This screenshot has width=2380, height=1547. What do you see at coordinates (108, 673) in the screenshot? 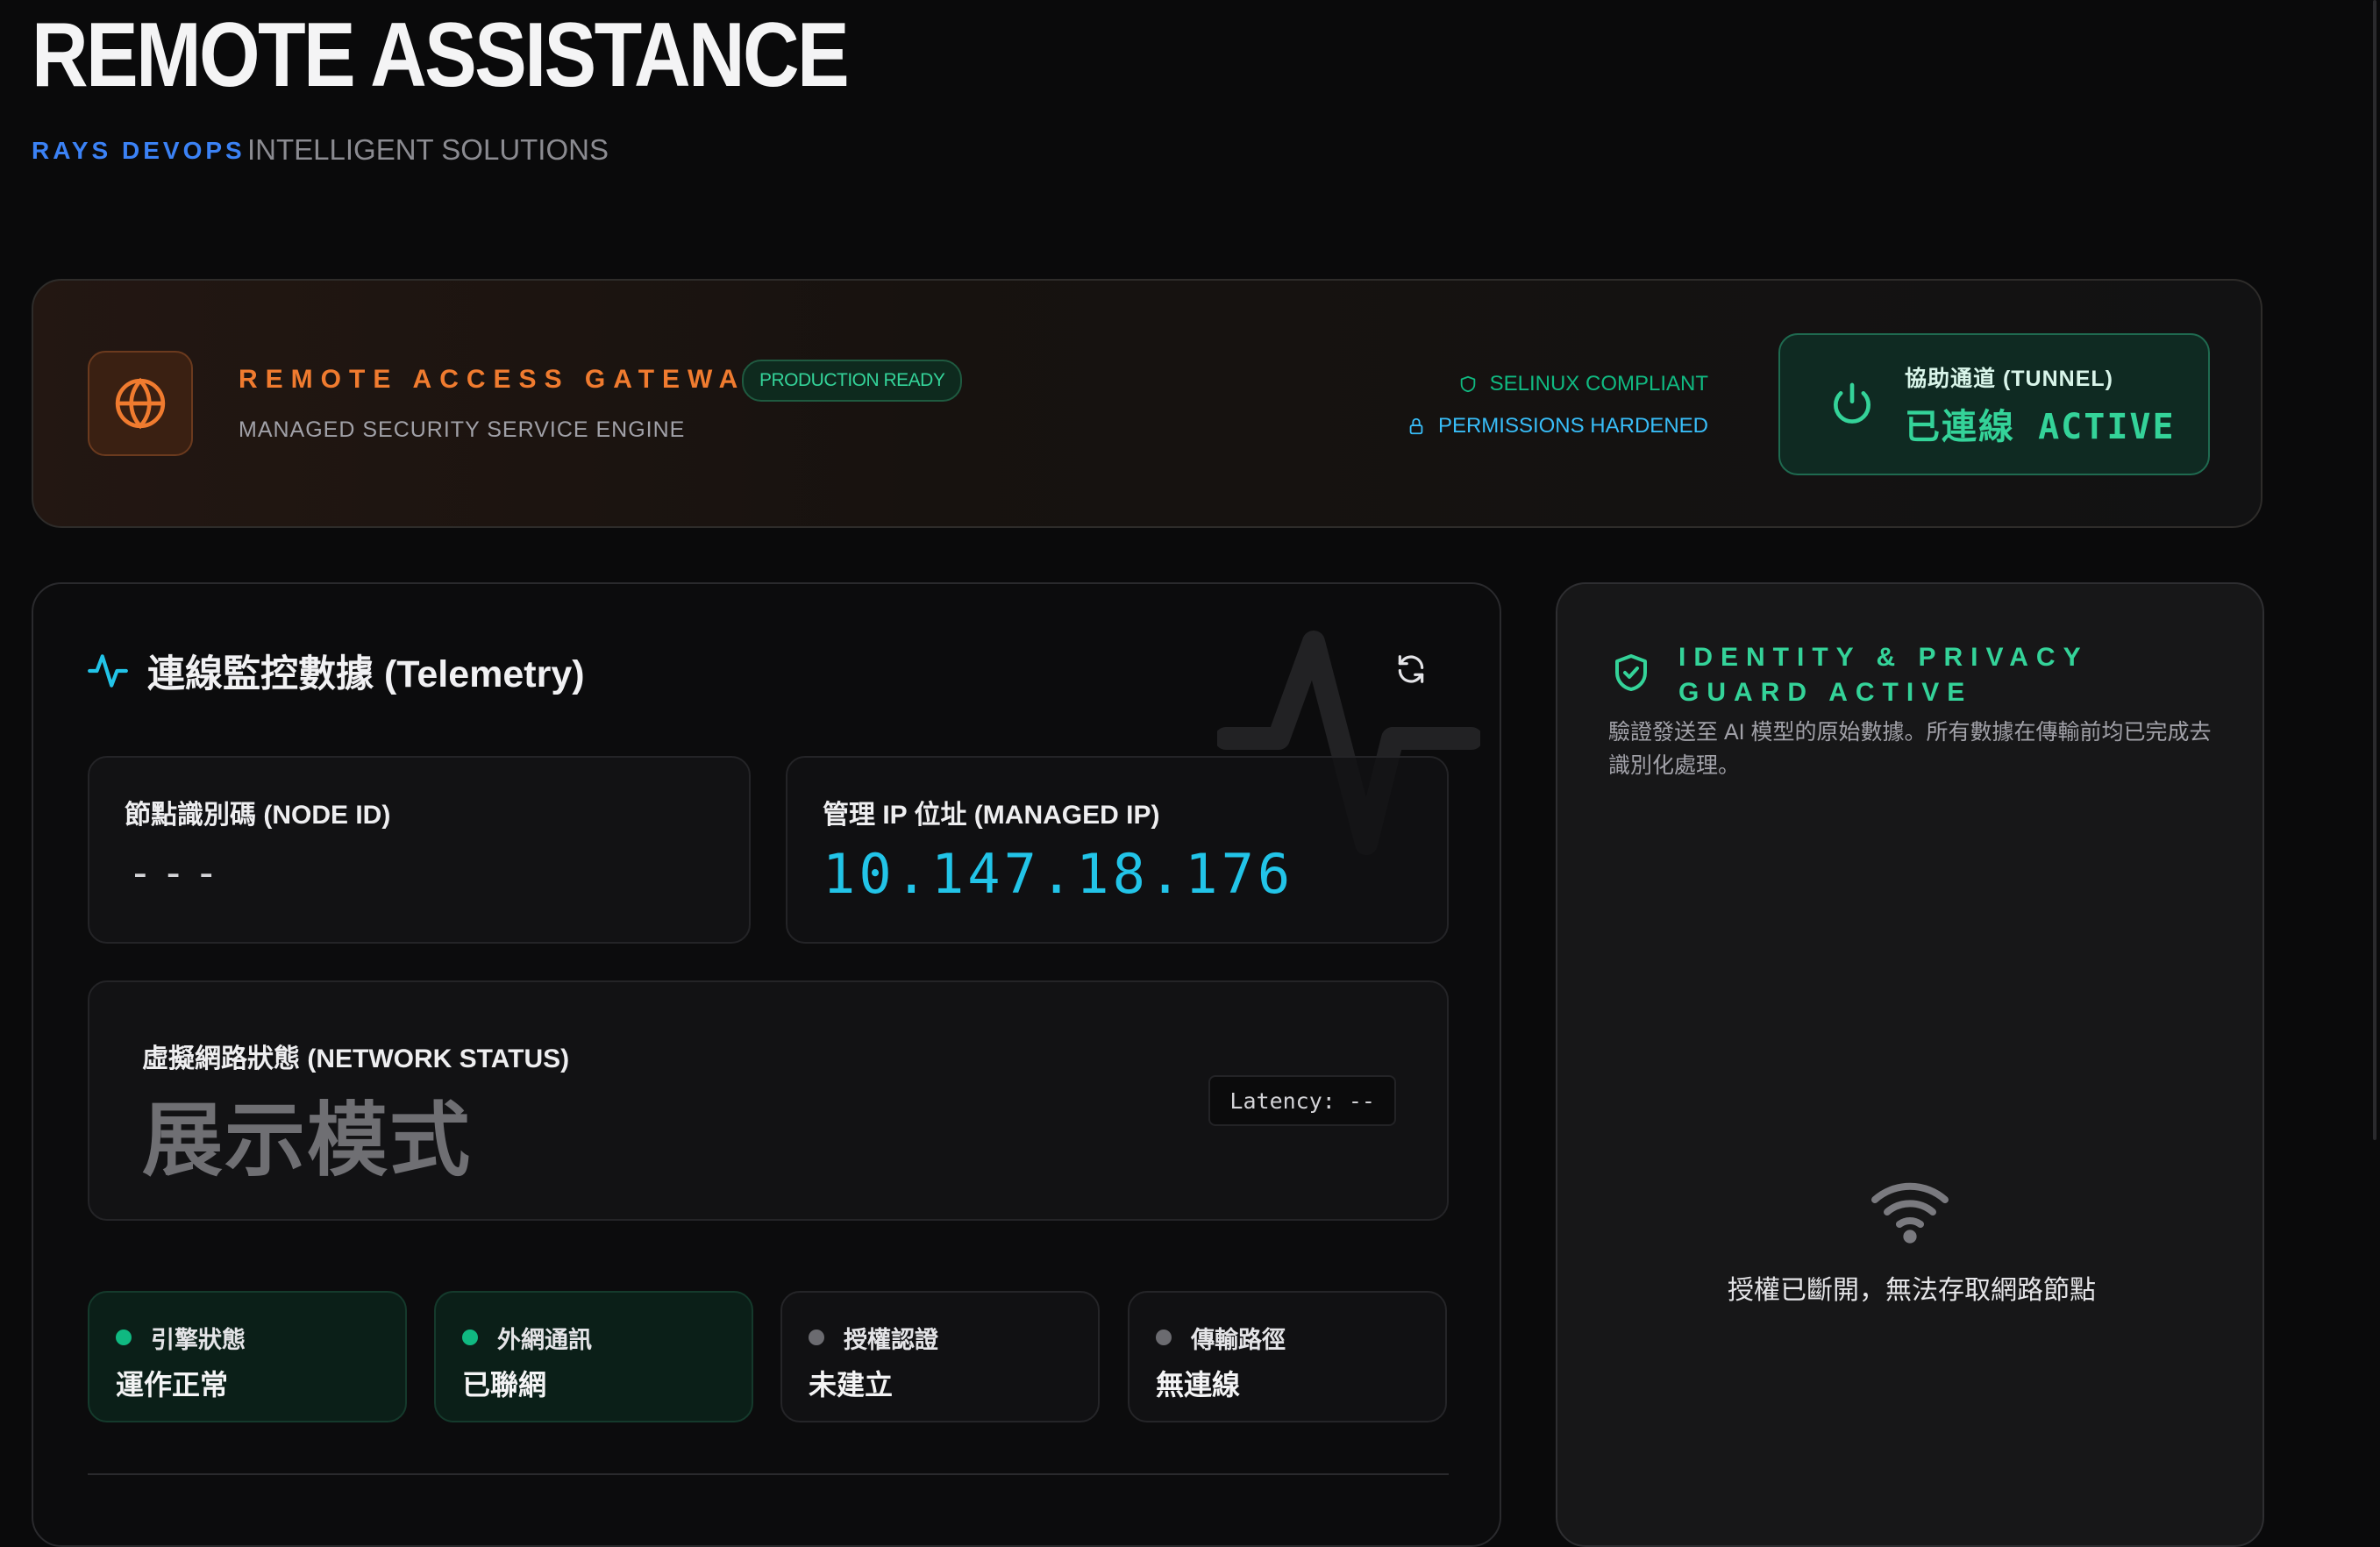
I see `activity-icon` at bounding box center [108, 673].